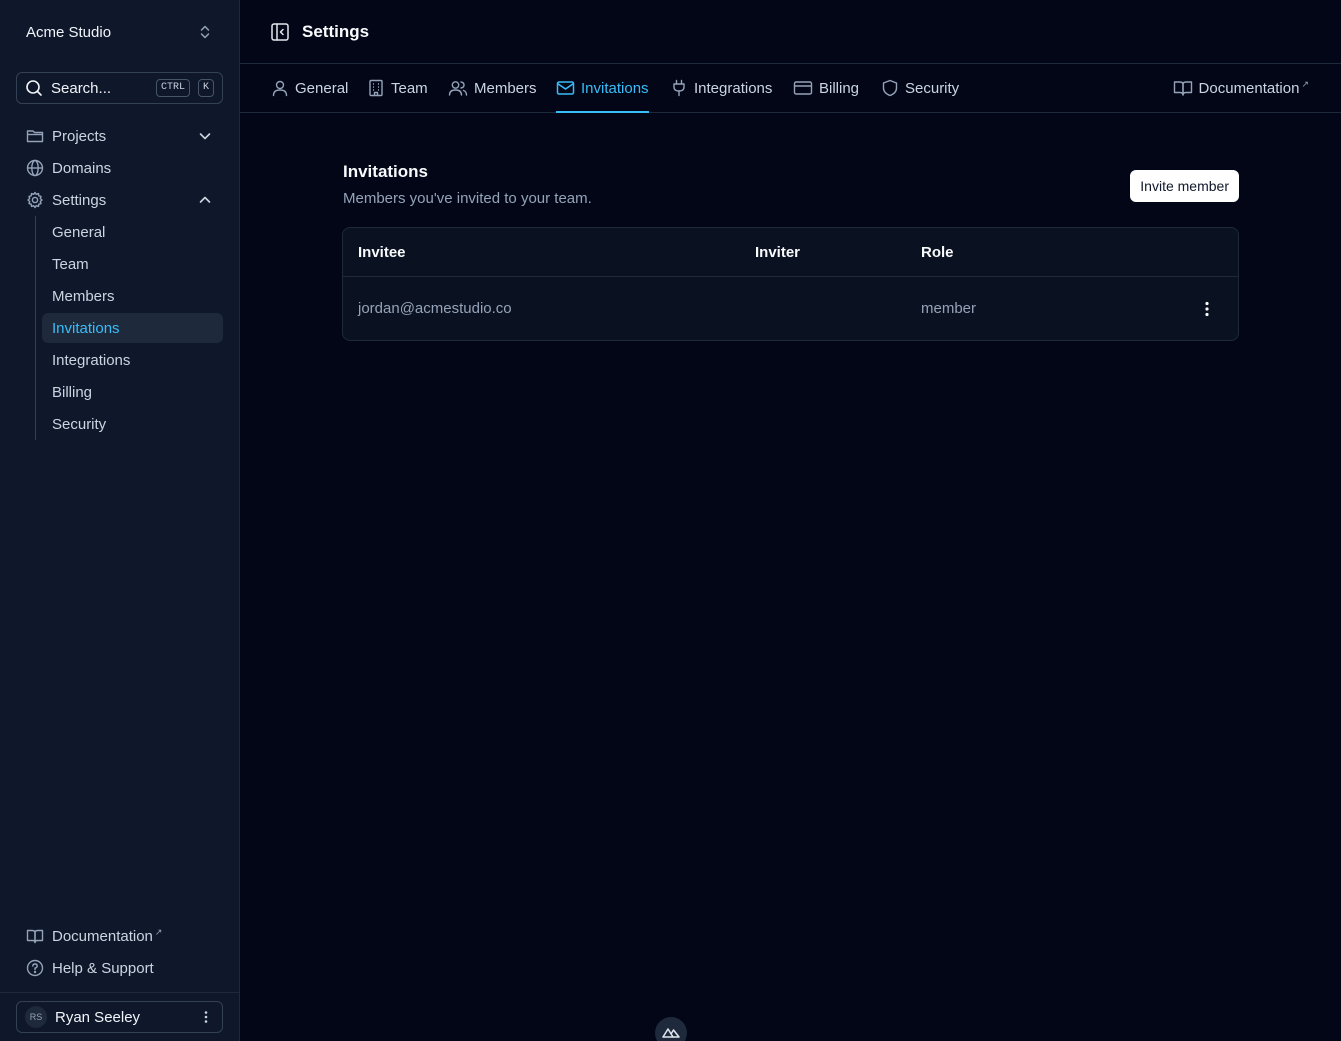 The width and height of the screenshot is (1341, 1041). I want to click on user-menu-button: RS Ryan Seeley, so click(119, 1017).